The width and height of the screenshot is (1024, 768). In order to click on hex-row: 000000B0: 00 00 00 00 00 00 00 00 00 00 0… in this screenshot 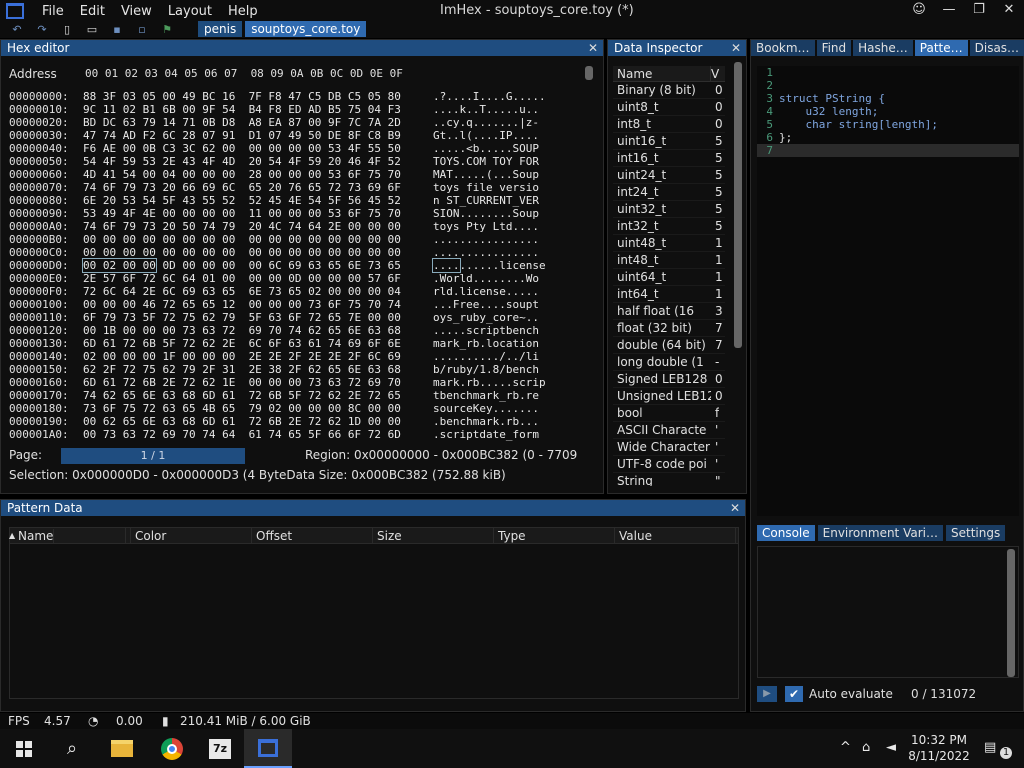, I will do `click(294, 239)`.